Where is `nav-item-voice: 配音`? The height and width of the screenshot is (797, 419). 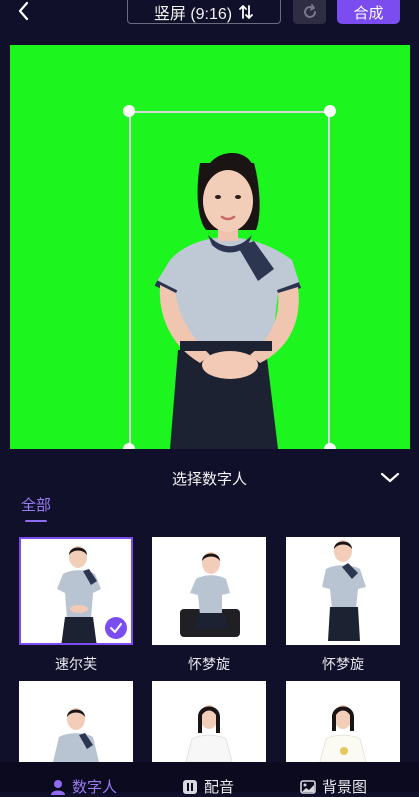
nav-item-voice: 配音 is located at coordinates (208, 786).